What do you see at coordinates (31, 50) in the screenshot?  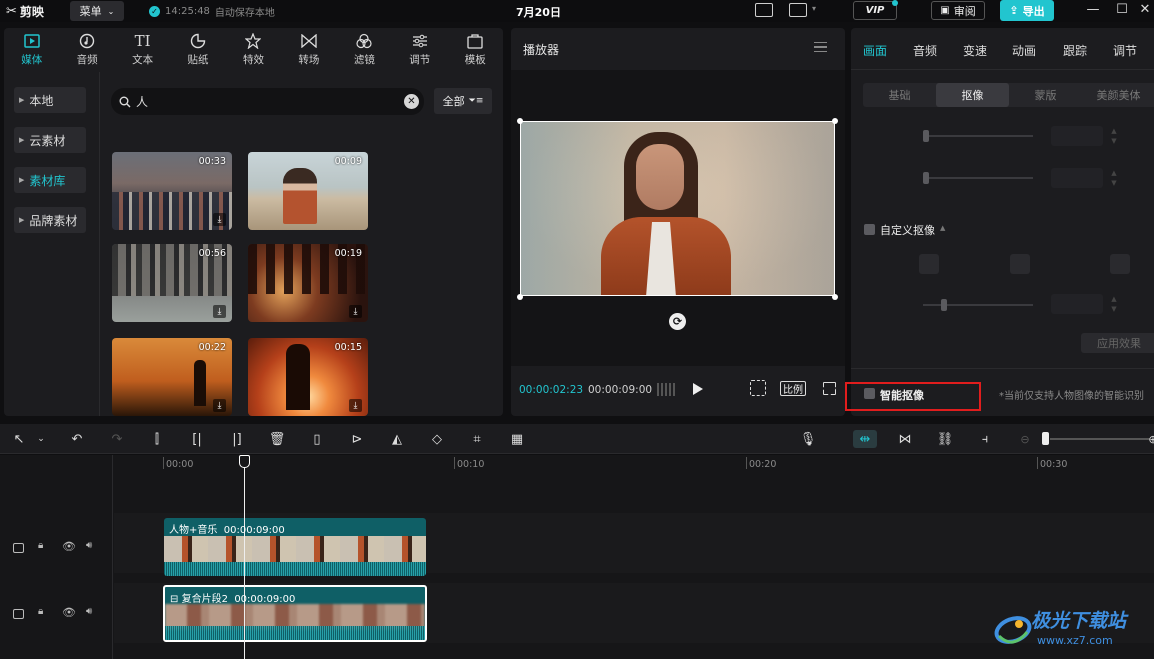 I see `tab-media: 媒体` at bounding box center [31, 50].